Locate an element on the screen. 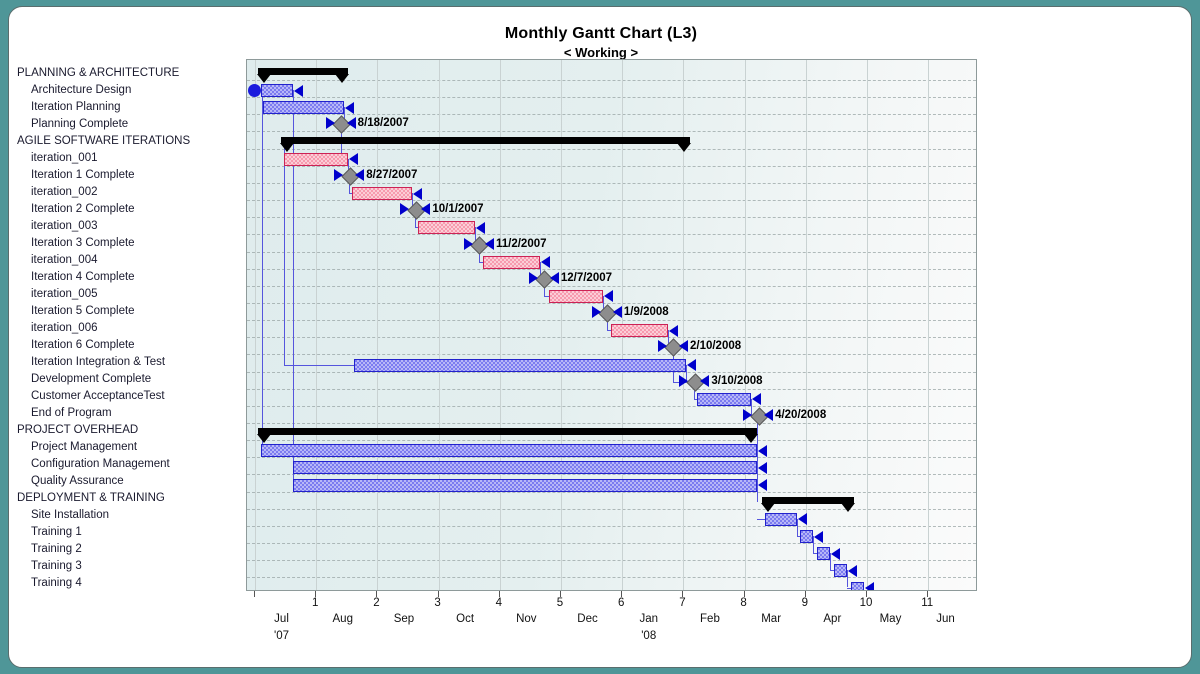  task-label-row: Project Management is located at coordinates (131, 447).